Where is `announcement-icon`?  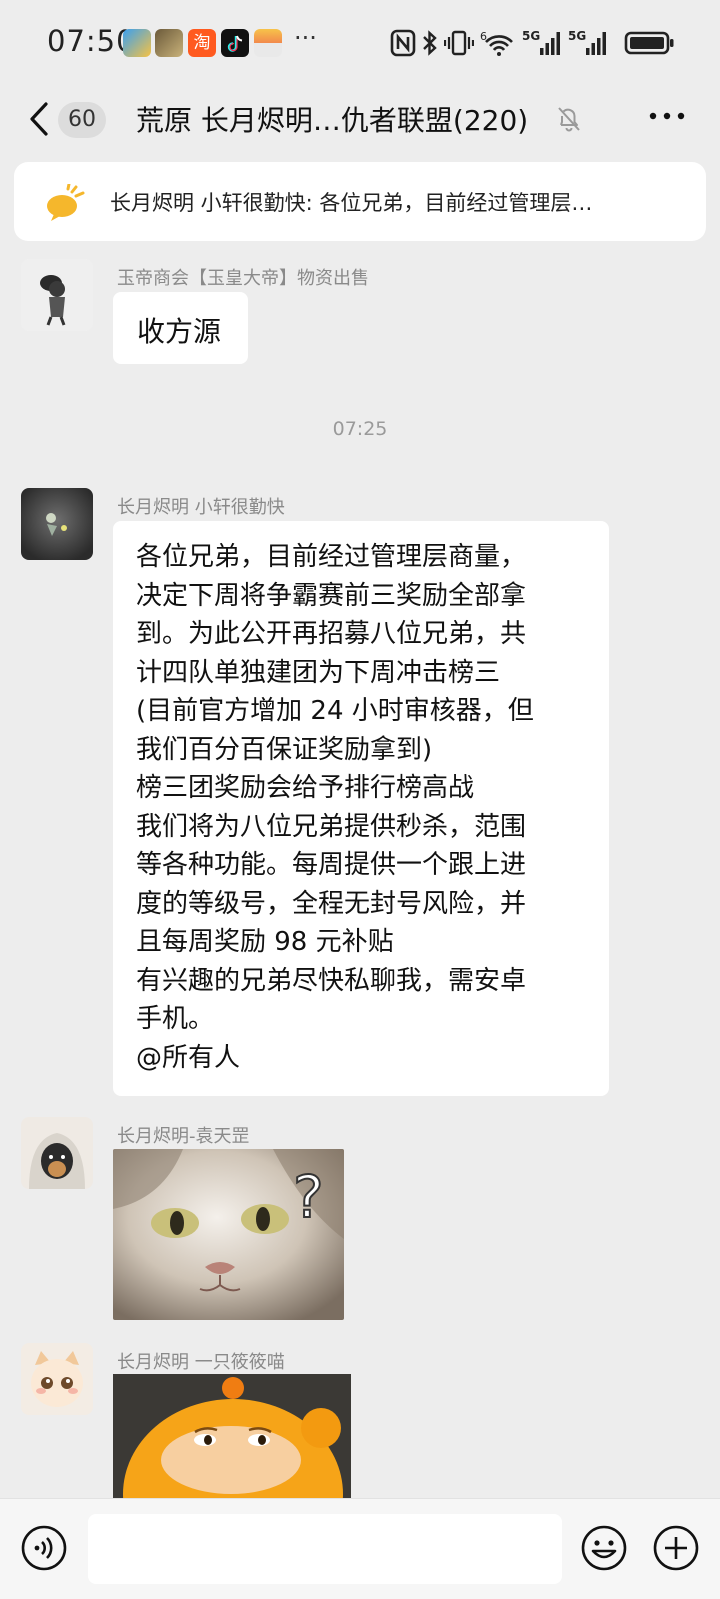
announcement-icon is located at coordinates (66, 202).